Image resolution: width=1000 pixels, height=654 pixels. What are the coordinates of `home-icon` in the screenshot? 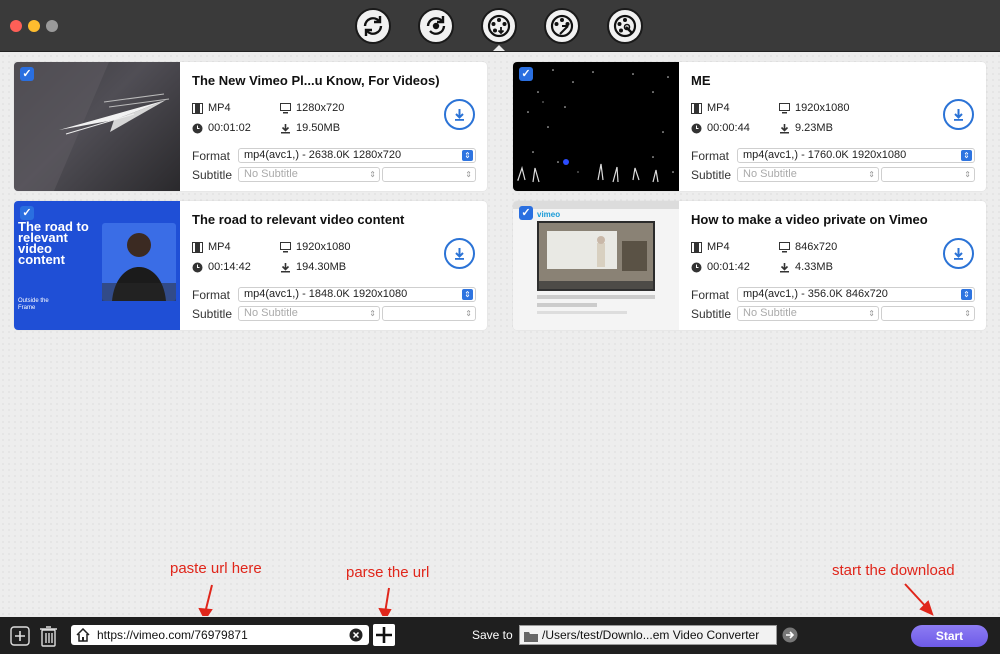 It's located at (83, 634).